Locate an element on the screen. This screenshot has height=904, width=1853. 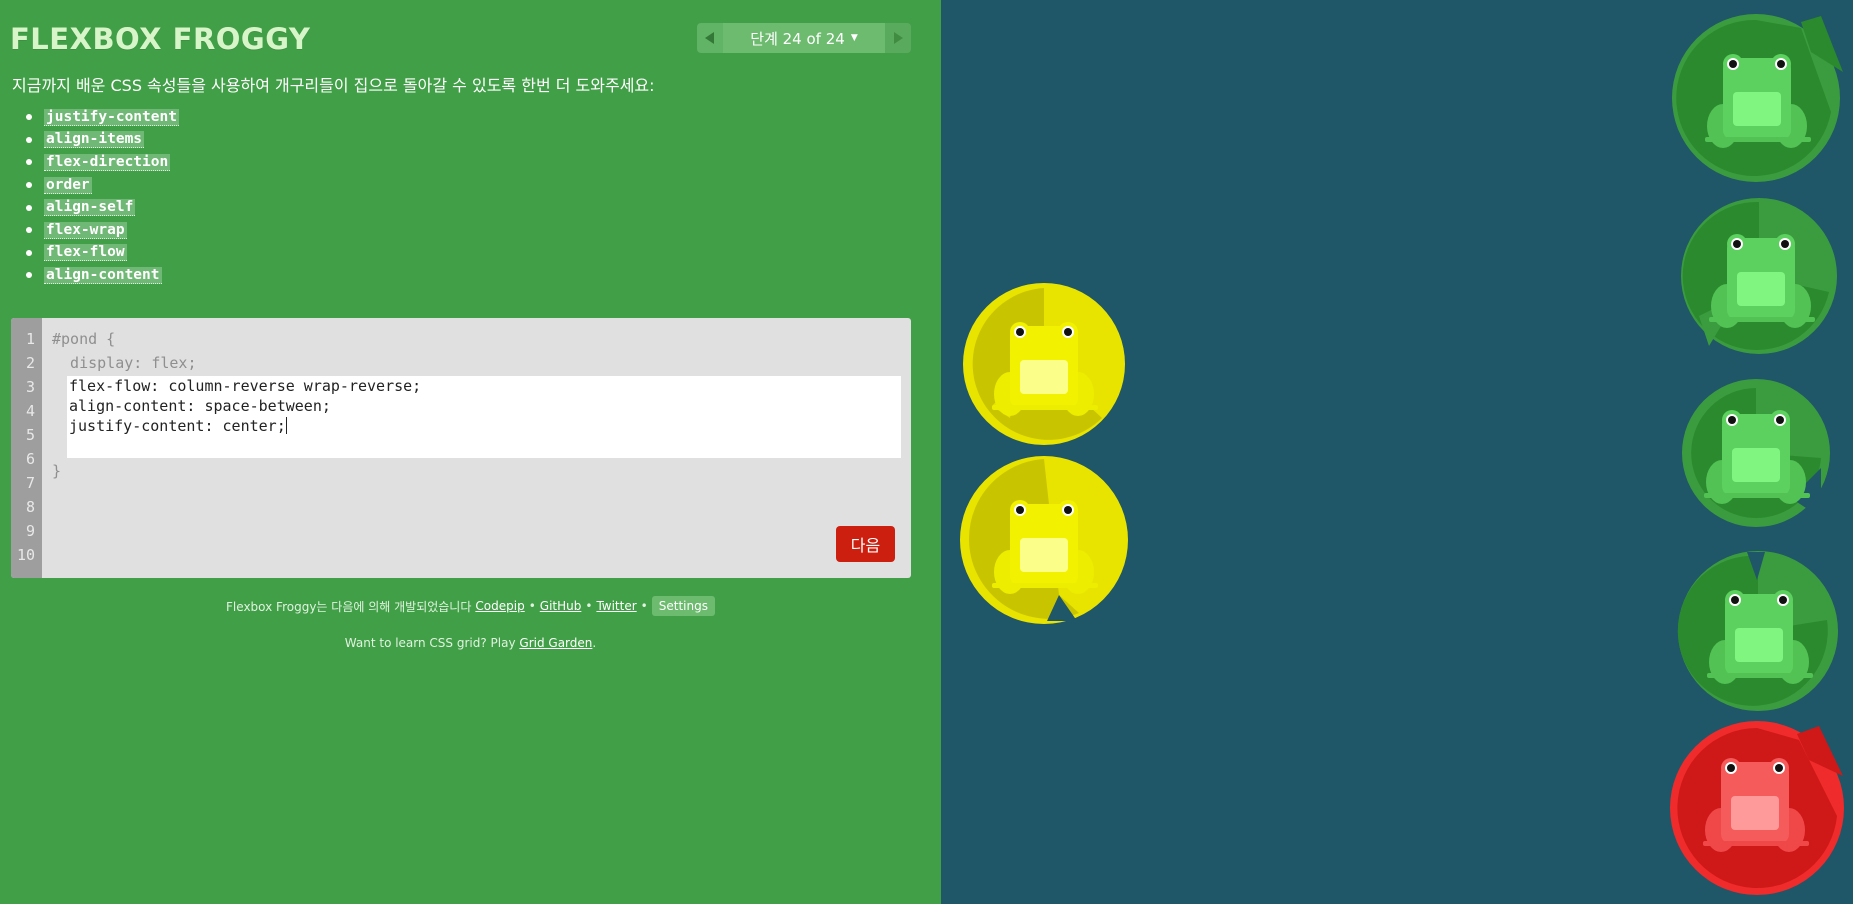
property-justify-content: justify-content is located at coordinates (111, 117).